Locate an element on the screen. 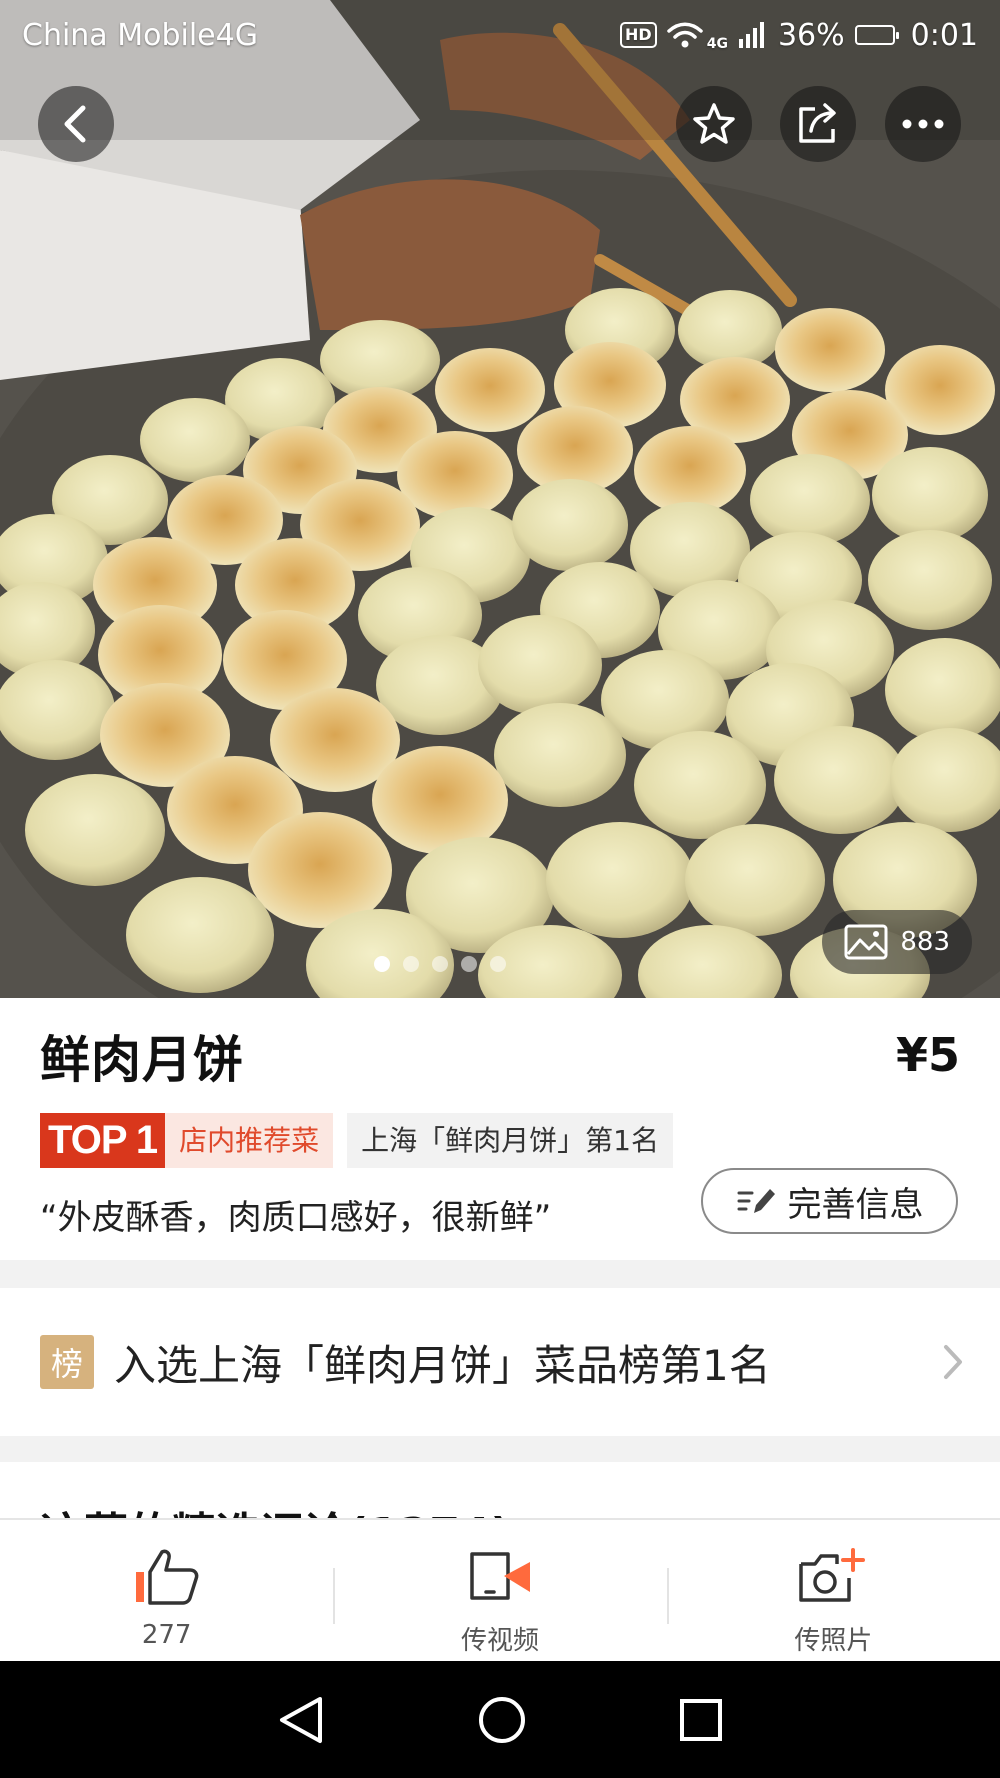 The image size is (1000, 1778). carrier-label: China Mobile4G is located at coordinates (140, 35).